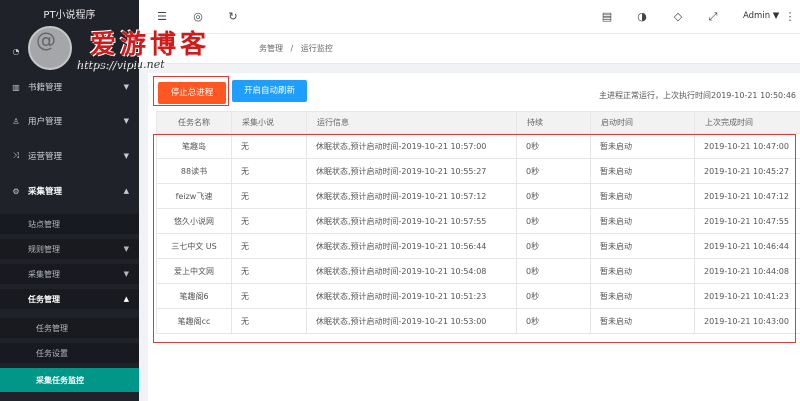 The height and width of the screenshot is (401, 800). I want to click on table-cell: 休眠状态,预计启动时间-2019-10-21 10:56:44, so click(411, 246).